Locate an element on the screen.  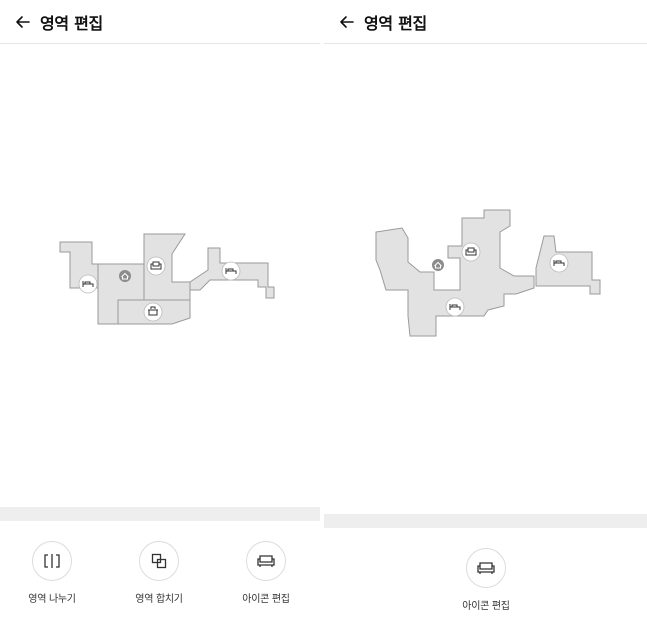
bottom-toolbar: 아이콘 편집 is located at coordinates (485, 575).